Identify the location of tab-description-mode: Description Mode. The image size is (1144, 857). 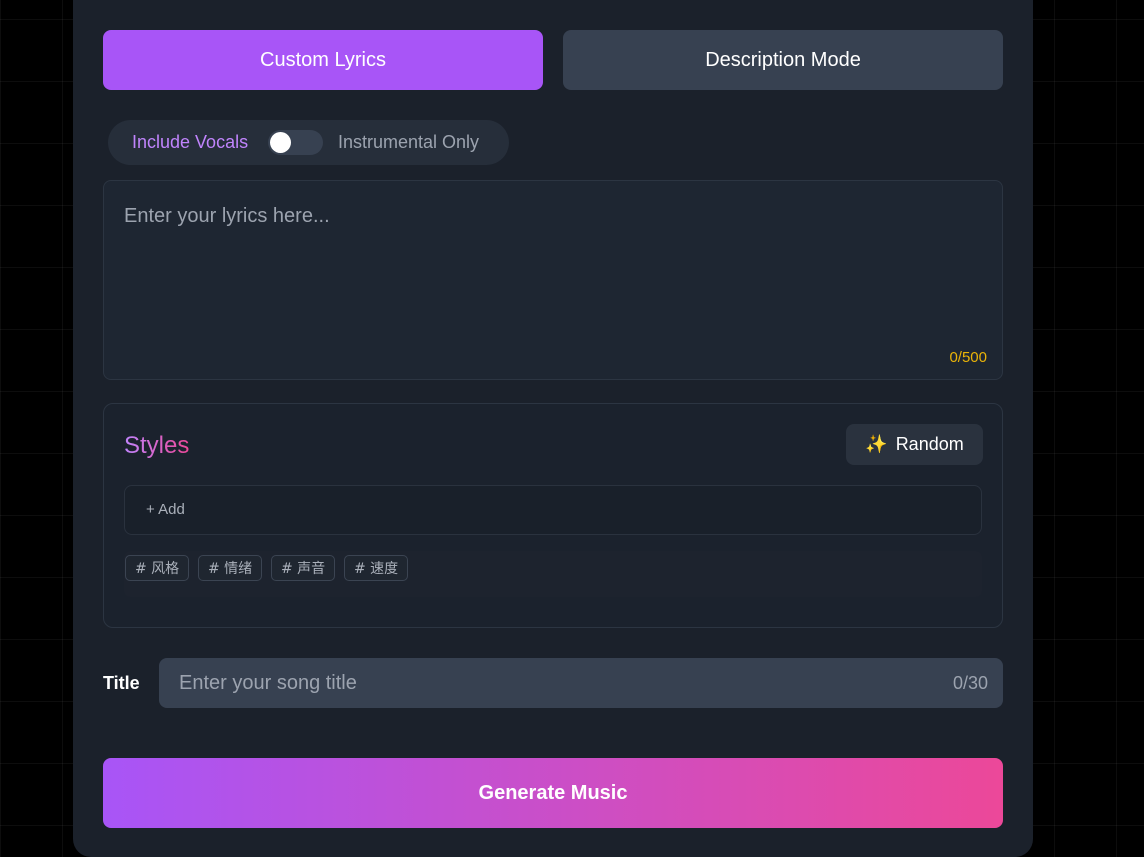
(783, 60).